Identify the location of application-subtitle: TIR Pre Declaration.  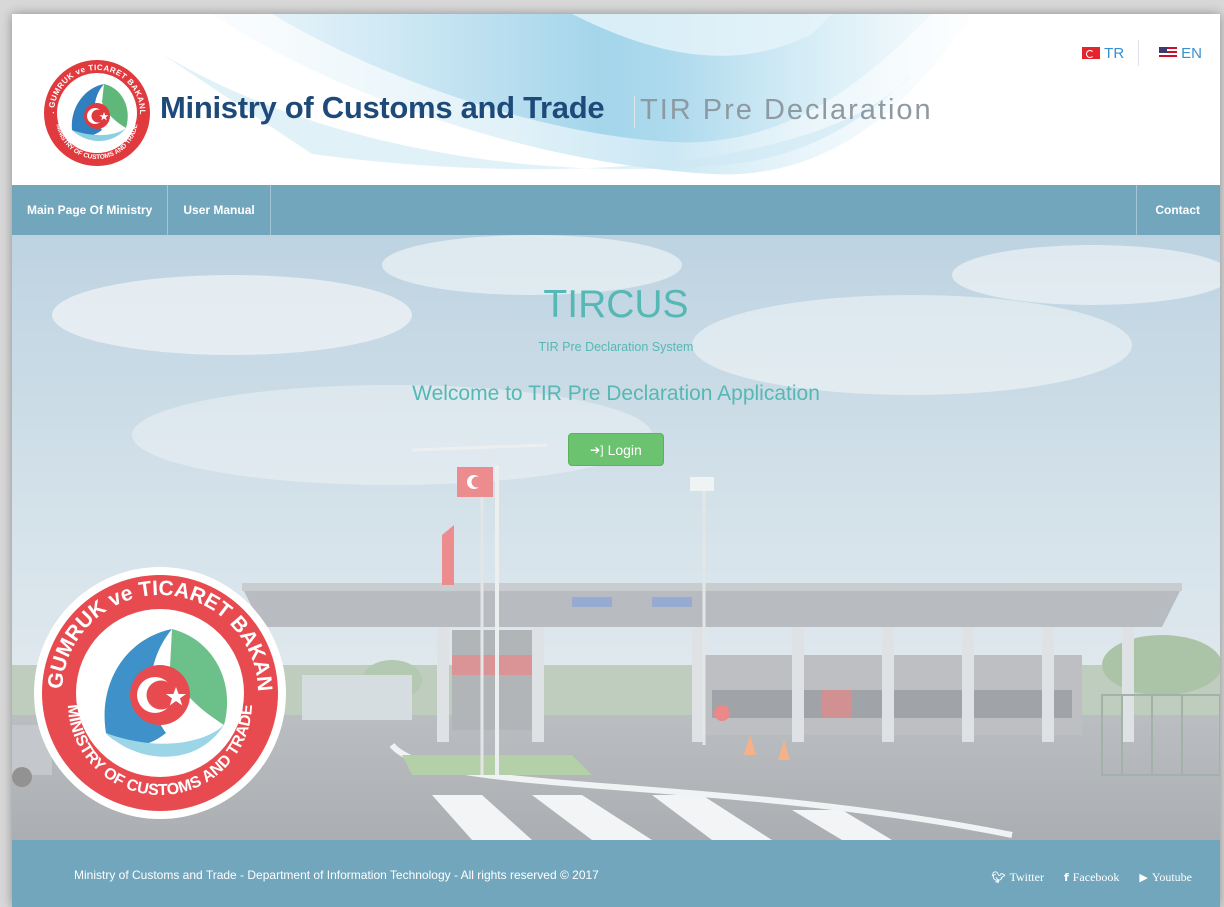
(786, 110).